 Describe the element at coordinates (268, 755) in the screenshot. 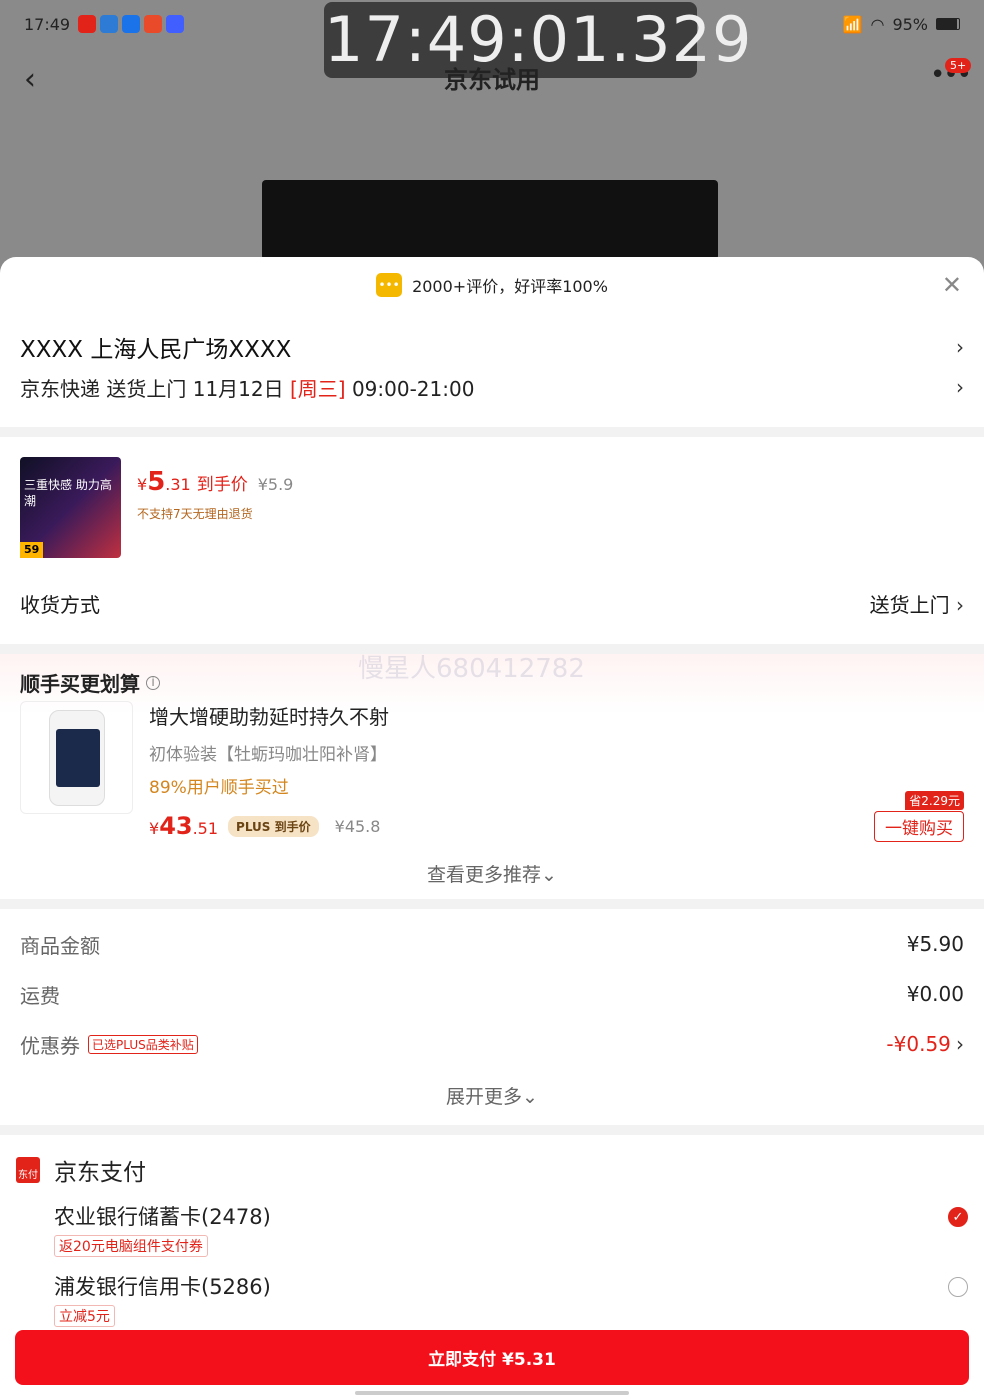

I see `upsell-subtitle: 初体验装【牡蛎玛咖壮阳补肾】` at that location.